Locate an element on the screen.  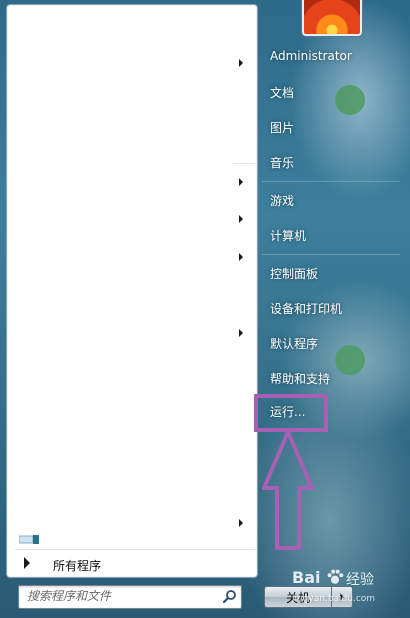
music-link: 音乐 is located at coordinates (282, 162).